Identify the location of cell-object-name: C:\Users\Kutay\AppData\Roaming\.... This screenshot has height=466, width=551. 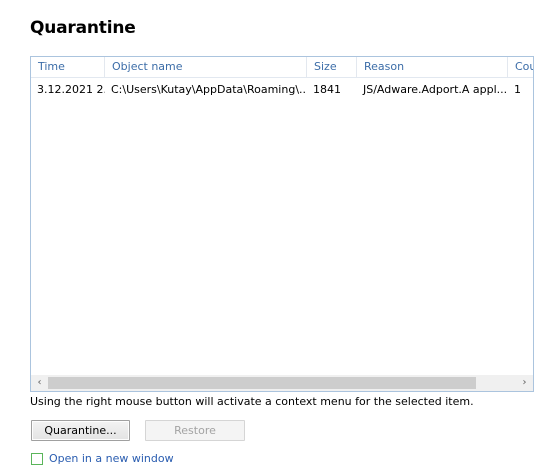
(209, 89).